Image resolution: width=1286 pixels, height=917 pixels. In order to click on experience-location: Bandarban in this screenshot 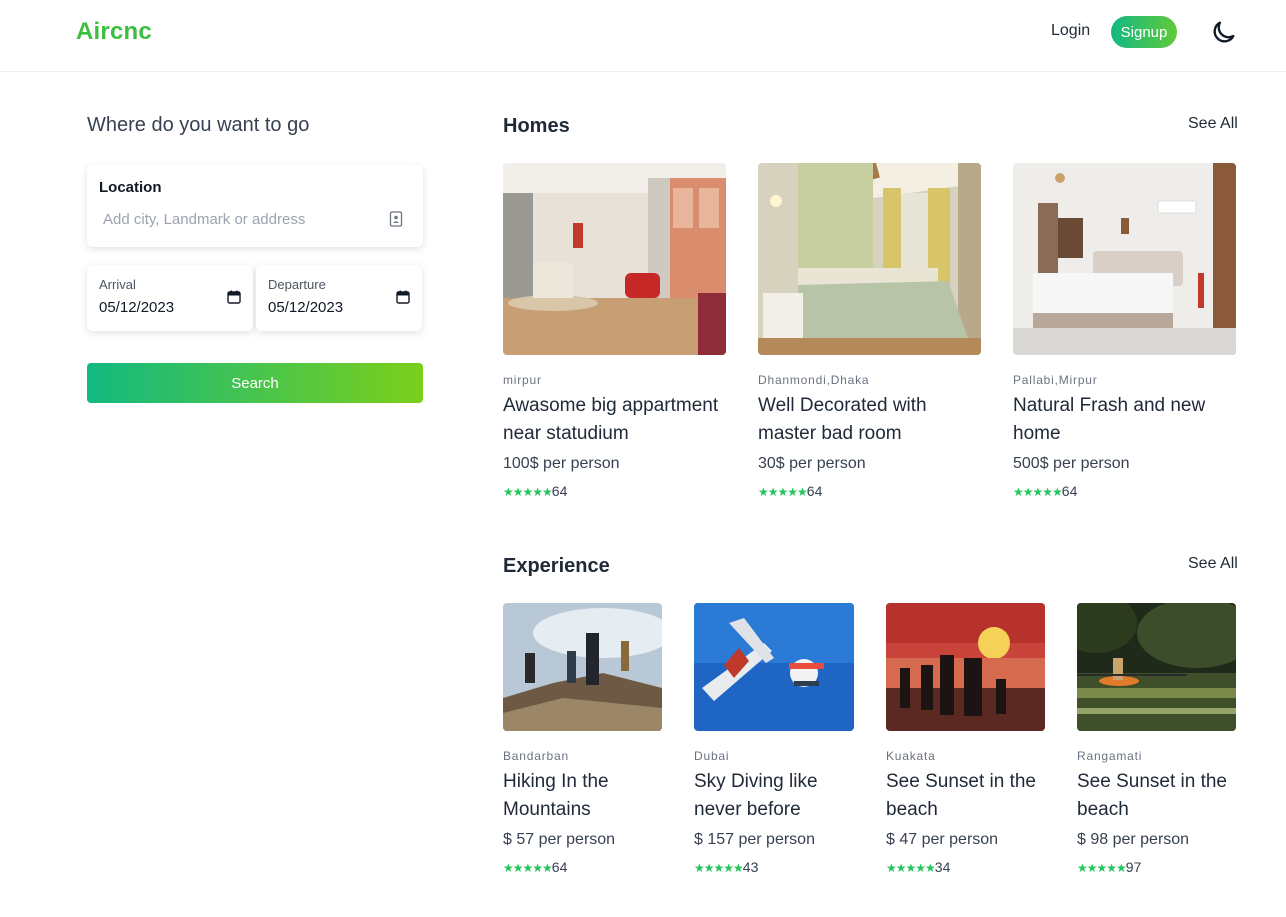, I will do `click(536, 756)`.